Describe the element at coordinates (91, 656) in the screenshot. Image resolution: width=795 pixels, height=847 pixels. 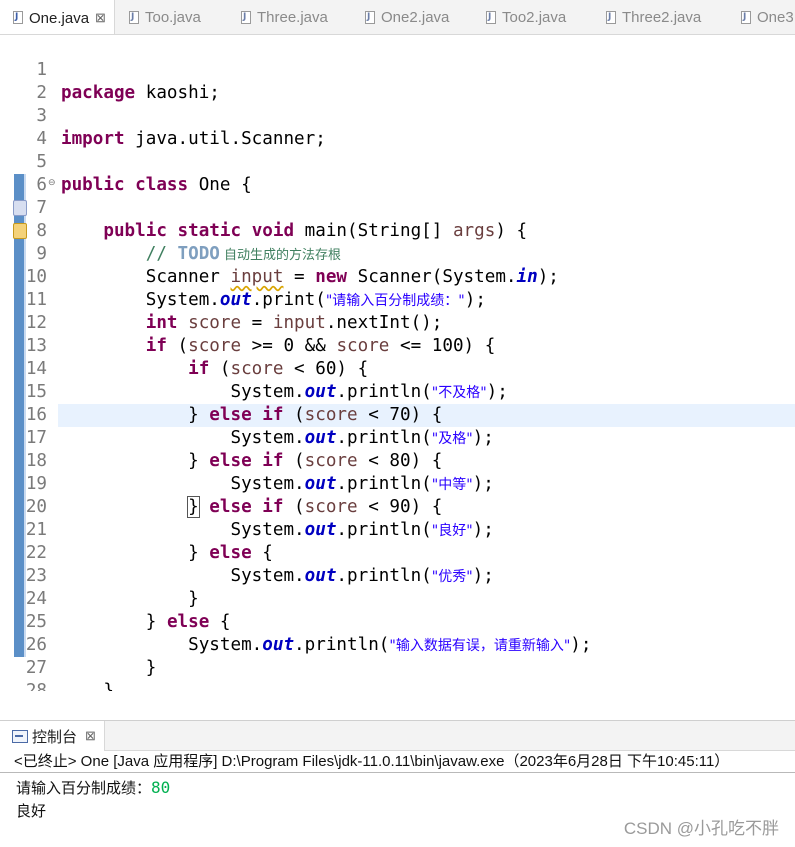
I see `code-line: 26 }` at that location.